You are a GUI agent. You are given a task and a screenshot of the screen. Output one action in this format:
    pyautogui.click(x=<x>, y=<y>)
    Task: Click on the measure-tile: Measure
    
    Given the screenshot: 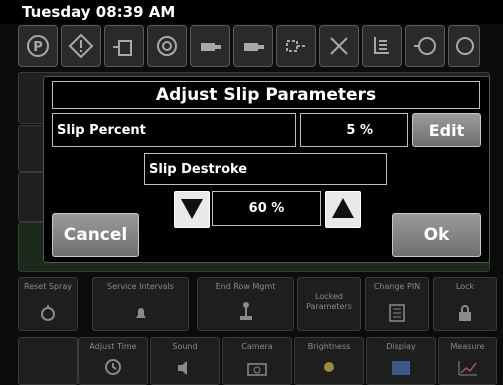 What is the action you would take?
    pyautogui.click(x=467, y=361)
    